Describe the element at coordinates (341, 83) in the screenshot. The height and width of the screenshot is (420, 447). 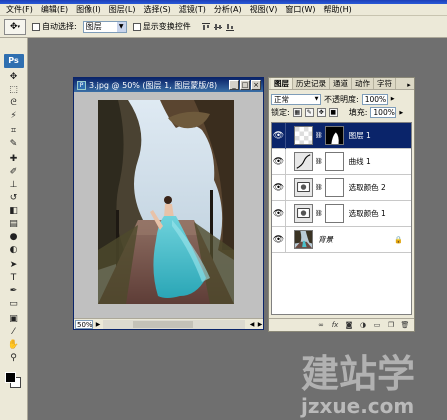
I see `tab-channels: 通道` at that location.